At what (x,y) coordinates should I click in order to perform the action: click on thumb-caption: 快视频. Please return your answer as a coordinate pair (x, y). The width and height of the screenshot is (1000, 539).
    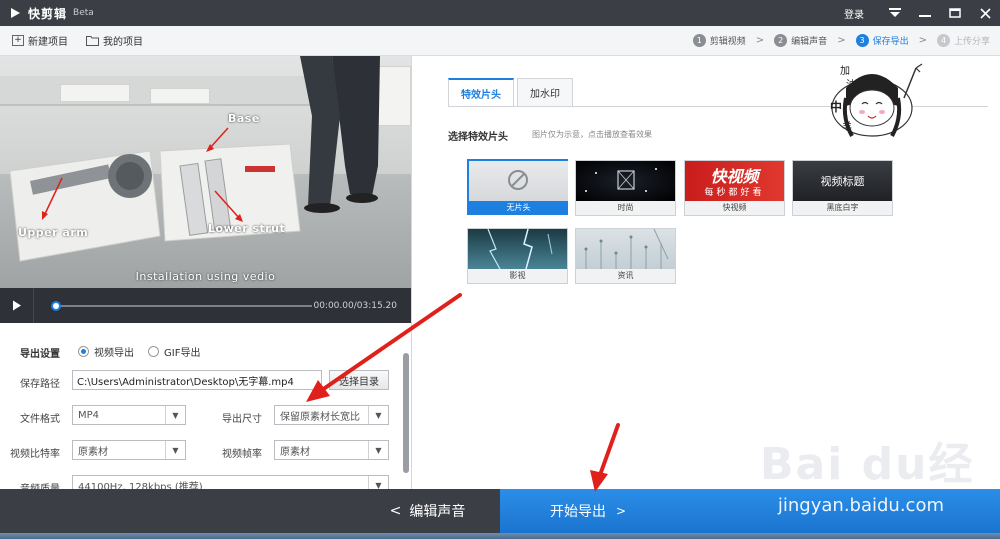
    Looking at the image, I should click on (734, 208).